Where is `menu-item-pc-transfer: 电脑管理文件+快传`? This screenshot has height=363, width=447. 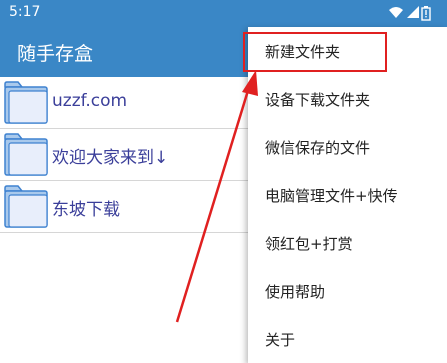 menu-item-pc-transfer: 电脑管理文件+快传 is located at coordinates (347, 195).